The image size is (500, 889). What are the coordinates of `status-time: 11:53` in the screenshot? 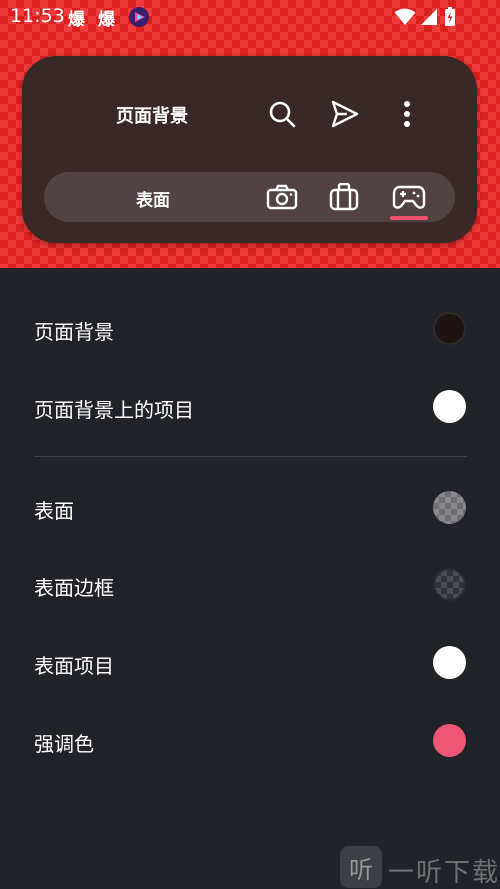 It's located at (37, 16).